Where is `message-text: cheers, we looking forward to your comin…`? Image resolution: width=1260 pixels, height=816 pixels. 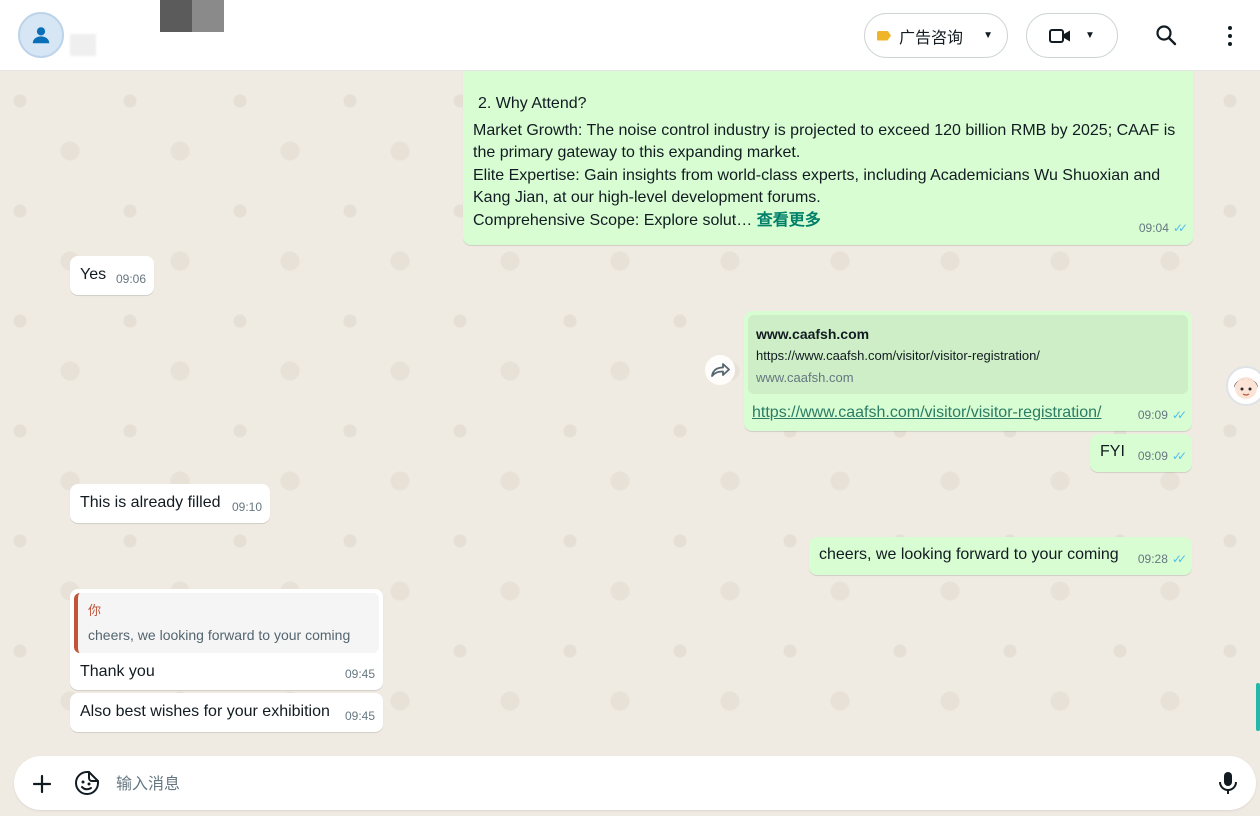 message-text: cheers, we looking forward to your comin… is located at coordinates (969, 554).